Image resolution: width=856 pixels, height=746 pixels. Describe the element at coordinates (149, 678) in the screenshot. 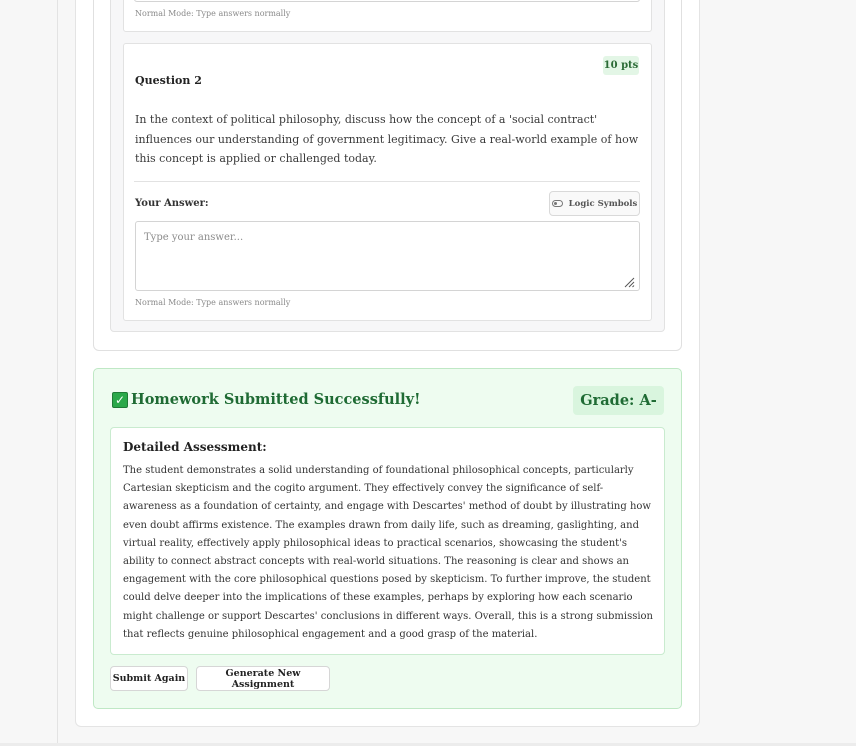

I see `submit-again-button: Submit Again` at that location.